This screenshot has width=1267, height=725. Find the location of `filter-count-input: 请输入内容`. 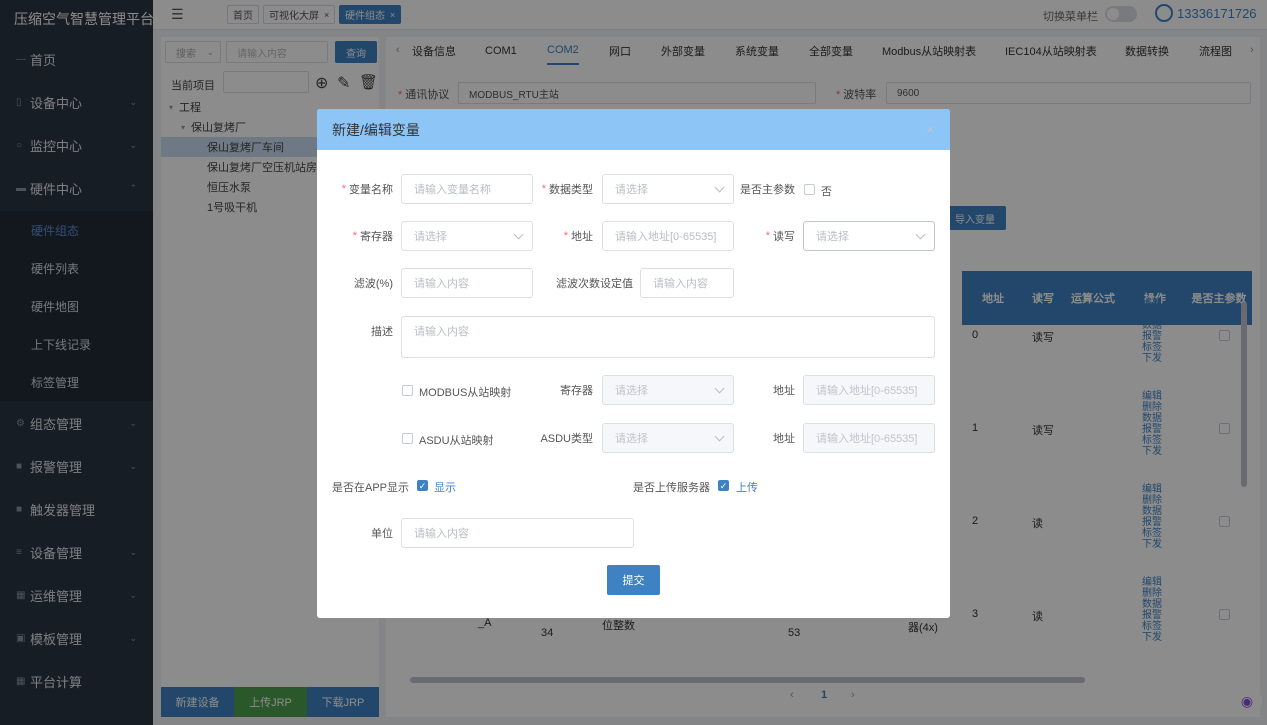

filter-count-input: 请输入内容 is located at coordinates (687, 283).